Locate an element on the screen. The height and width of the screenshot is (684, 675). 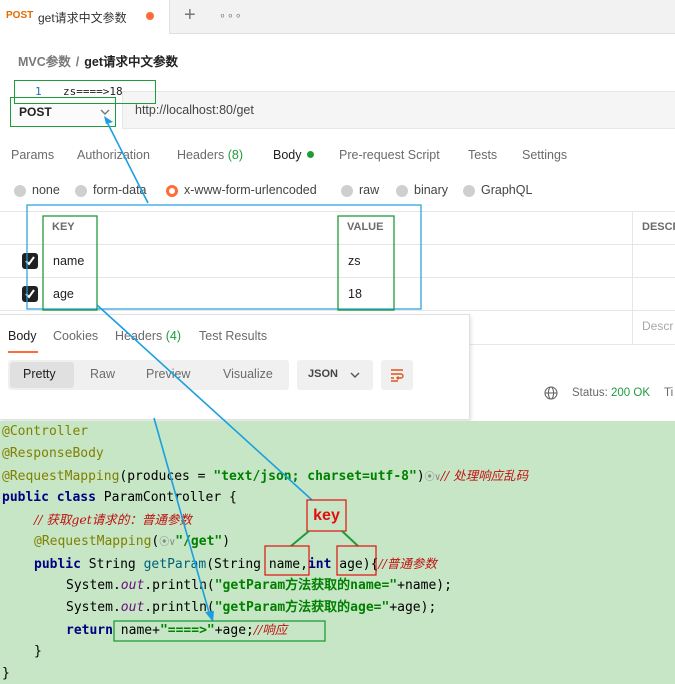
wrap-lines-button is located at coordinates (397, 375).